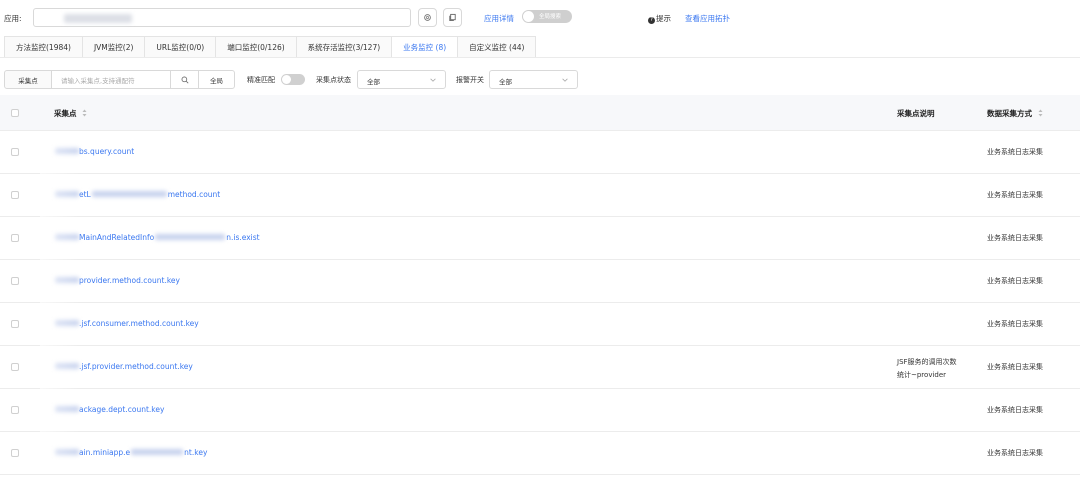 This screenshot has height=477, width=1080. I want to click on point-link: provider.method.count.key, so click(117, 280).